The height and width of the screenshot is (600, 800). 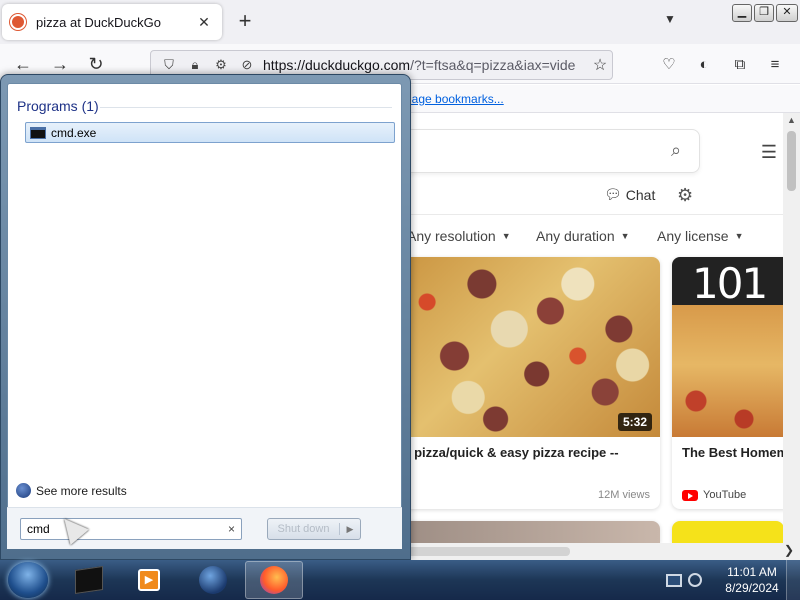 What do you see at coordinates (787, 13) in the screenshot?
I see `close-window-button: ✕` at bounding box center [787, 13].